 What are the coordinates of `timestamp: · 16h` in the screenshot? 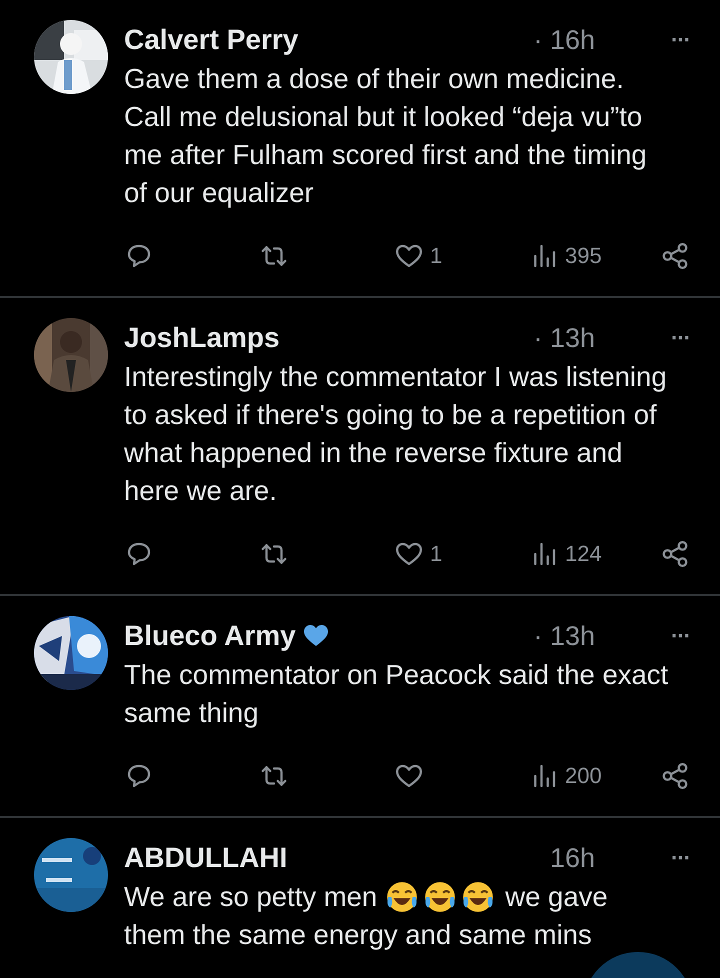 It's located at (564, 40).